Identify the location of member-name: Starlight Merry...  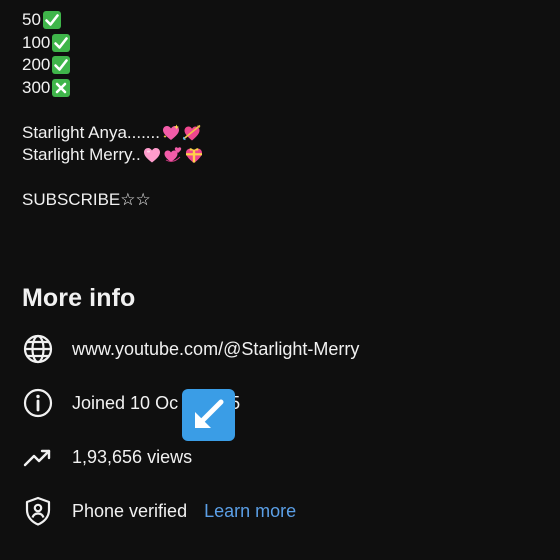
(81, 154).